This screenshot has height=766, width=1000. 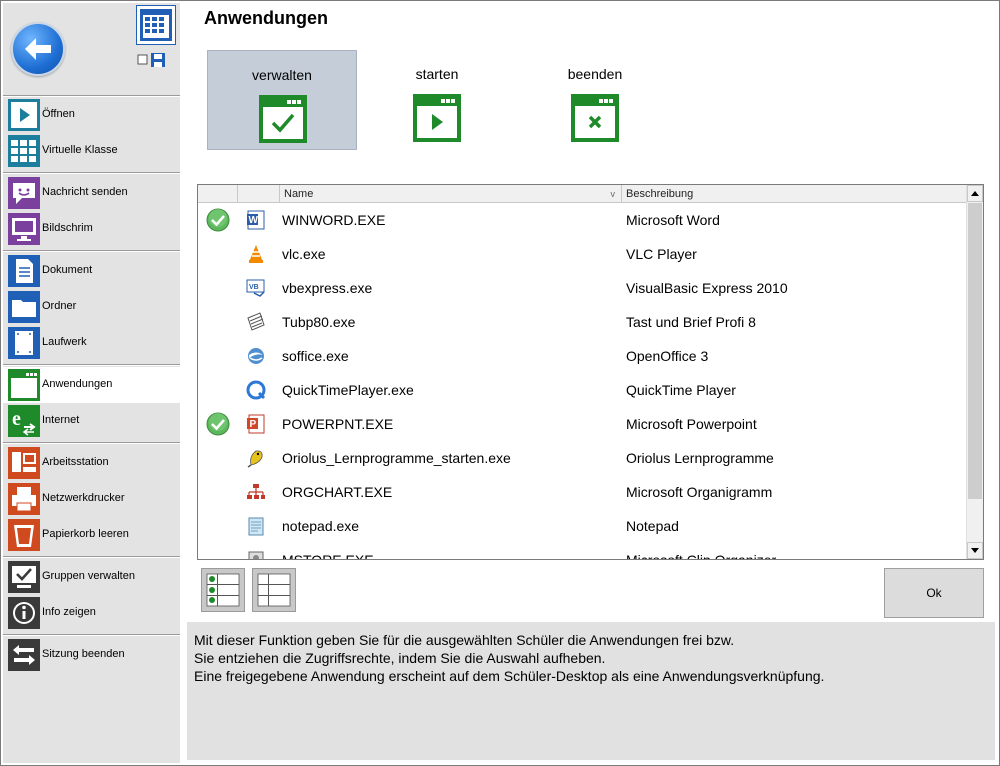 What do you see at coordinates (582, 322) in the screenshot?
I see `table-row: Tubp80.exe Tast und Brief Profi 8` at bounding box center [582, 322].